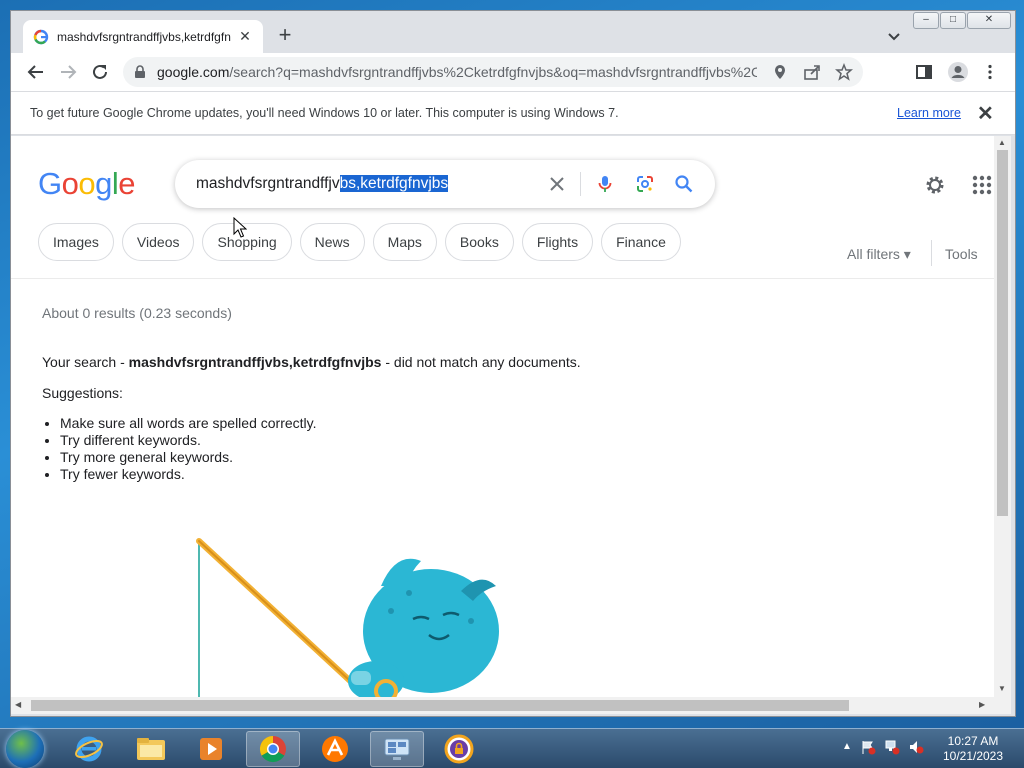 The height and width of the screenshot is (768, 1024). What do you see at coordinates (76, 242) in the screenshot?
I see `chip-images: Images` at bounding box center [76, 242].